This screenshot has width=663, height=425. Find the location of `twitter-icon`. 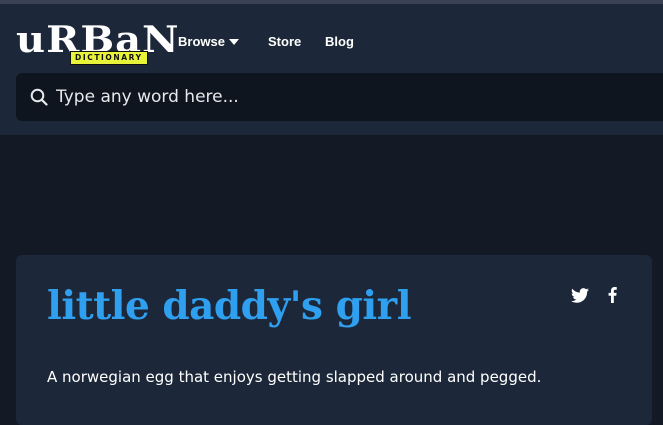

twitter-icon is located at coordinates (580, 295).